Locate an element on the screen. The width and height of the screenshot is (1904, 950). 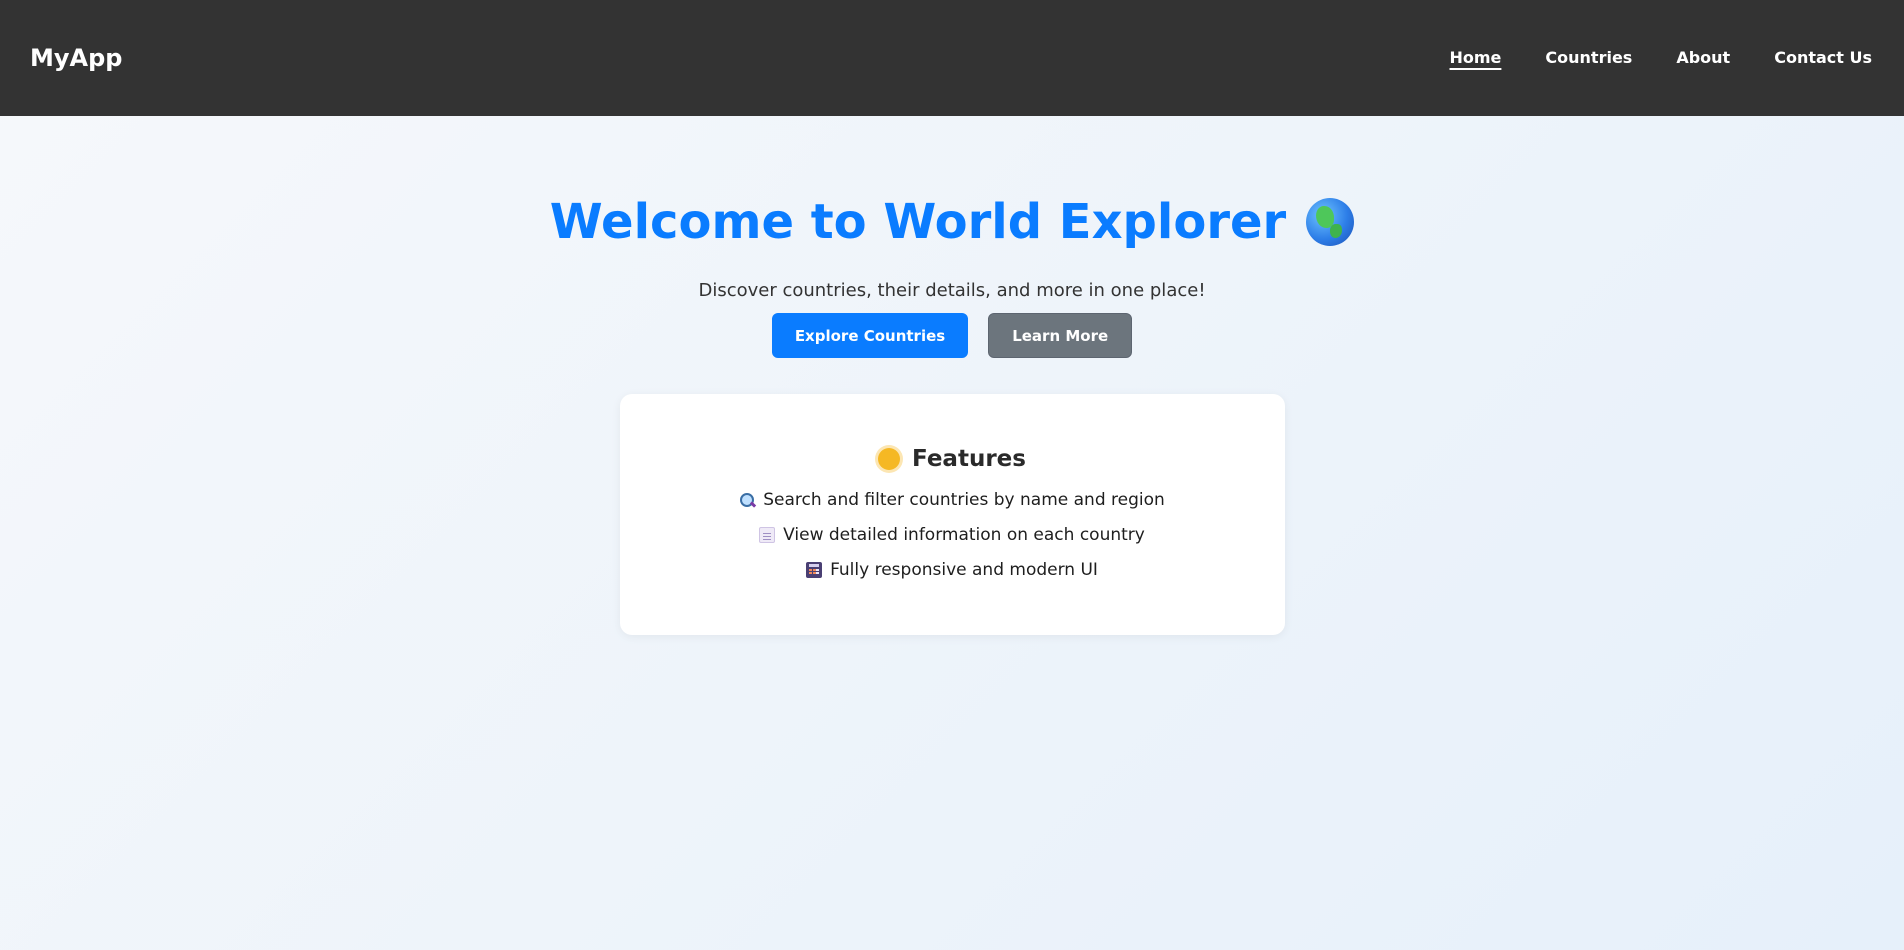
hero-title: Welcome to World Explorer is located at coordinates (952, 222).